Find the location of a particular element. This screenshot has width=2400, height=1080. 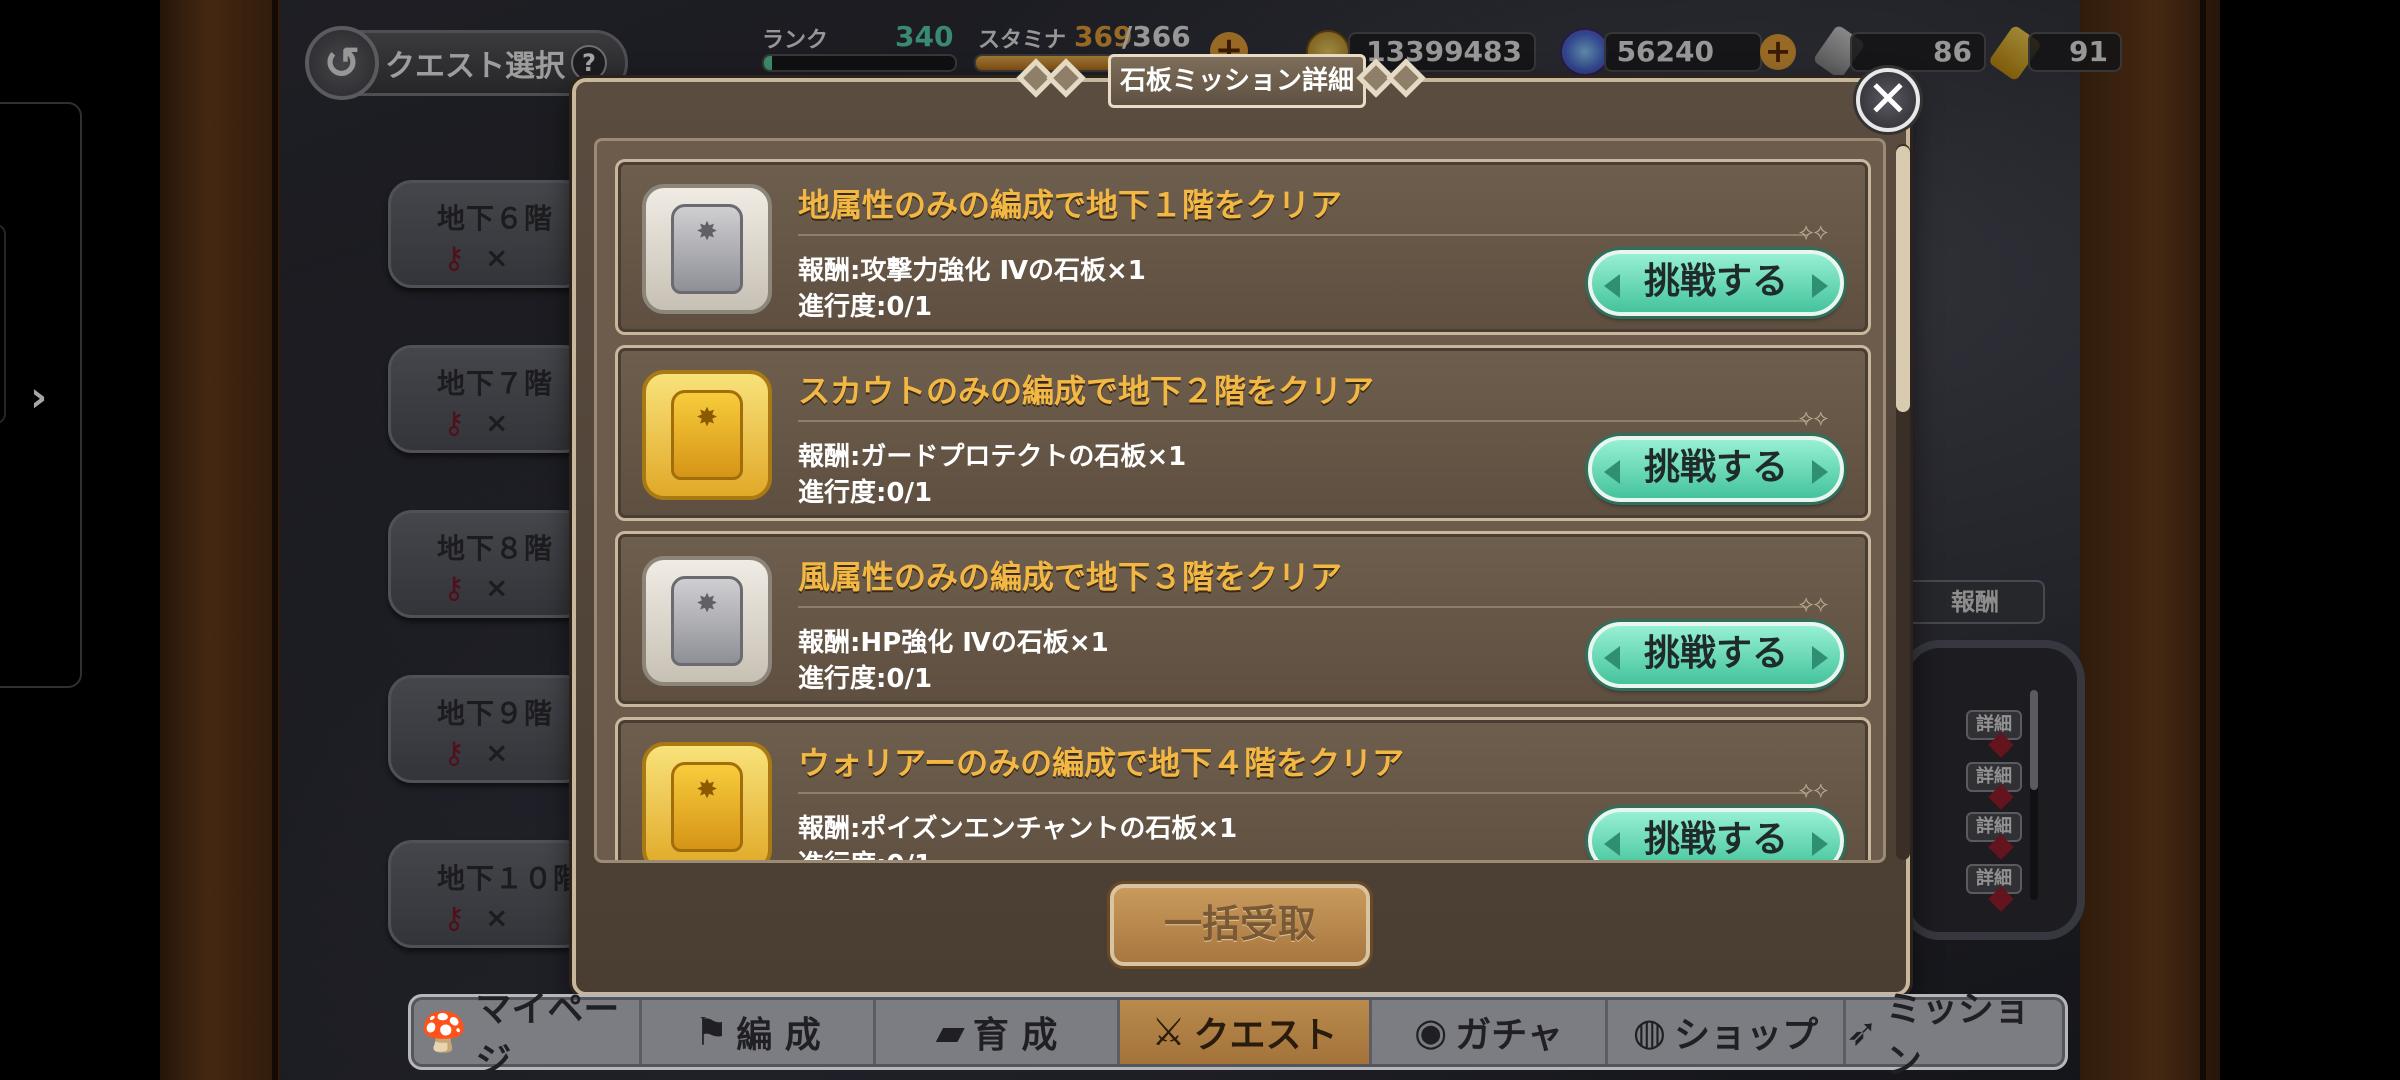

nav-item-label: クエスト is located at coordinates (1265, 1035).